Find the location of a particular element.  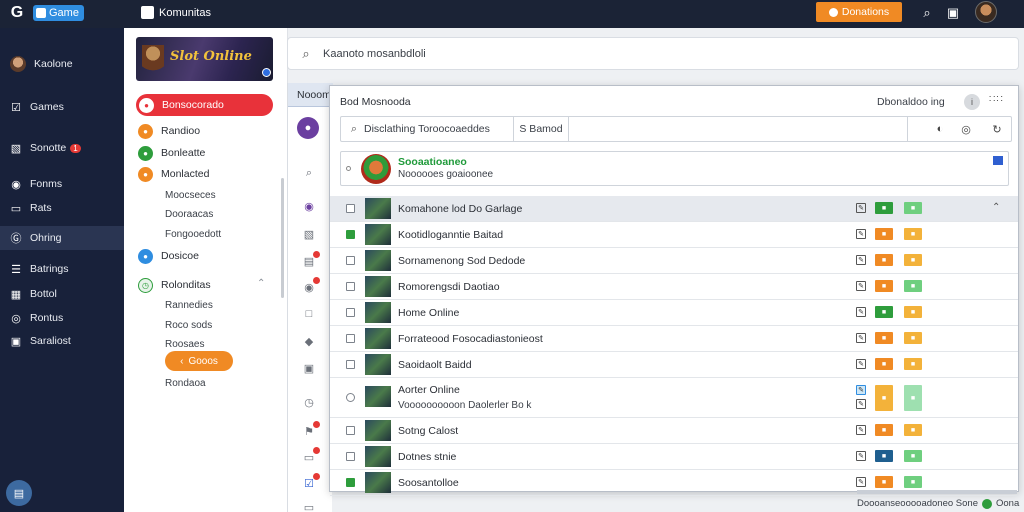

search-icon: ⌕ is located at coordinates (927, 13).